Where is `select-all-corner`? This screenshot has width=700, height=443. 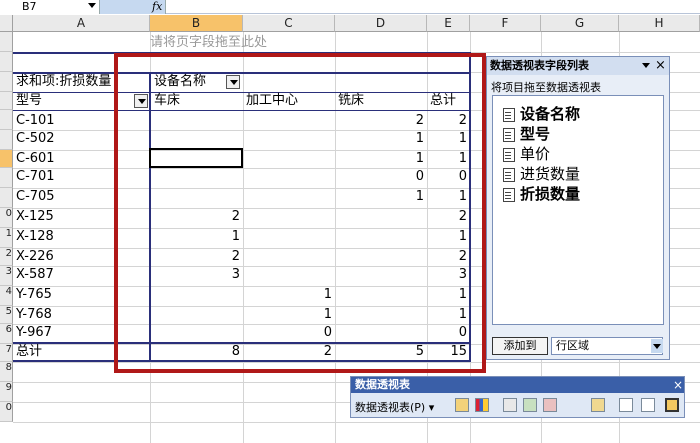 select-all-corner is located at coordinates (6, 23).